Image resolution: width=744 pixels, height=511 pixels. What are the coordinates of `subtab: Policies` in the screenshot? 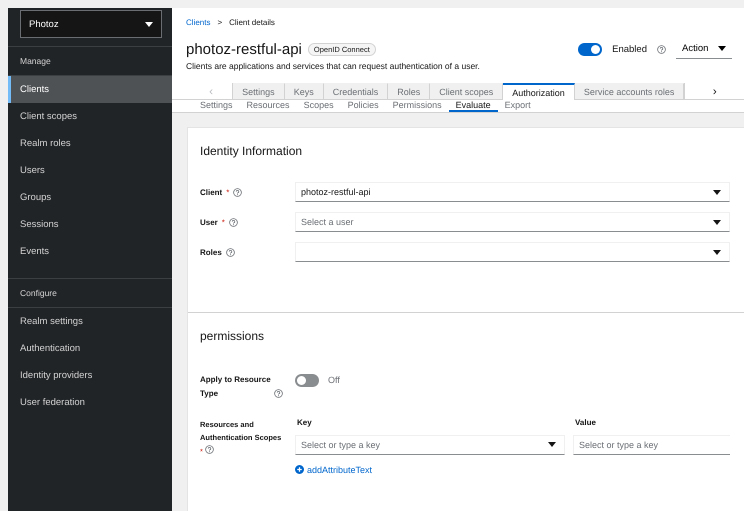 It's located at (363, 106).